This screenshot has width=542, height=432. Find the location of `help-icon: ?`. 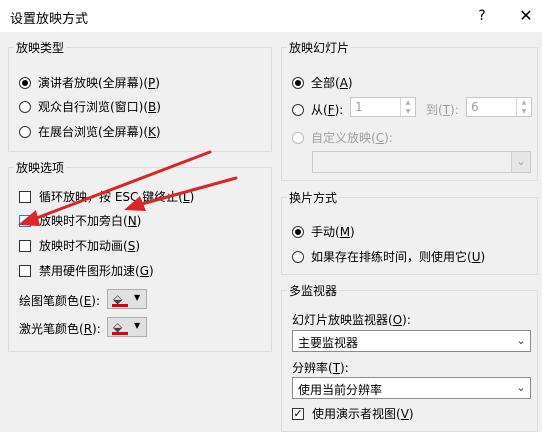

help-icon: ? is located at coordinates (482, 16).